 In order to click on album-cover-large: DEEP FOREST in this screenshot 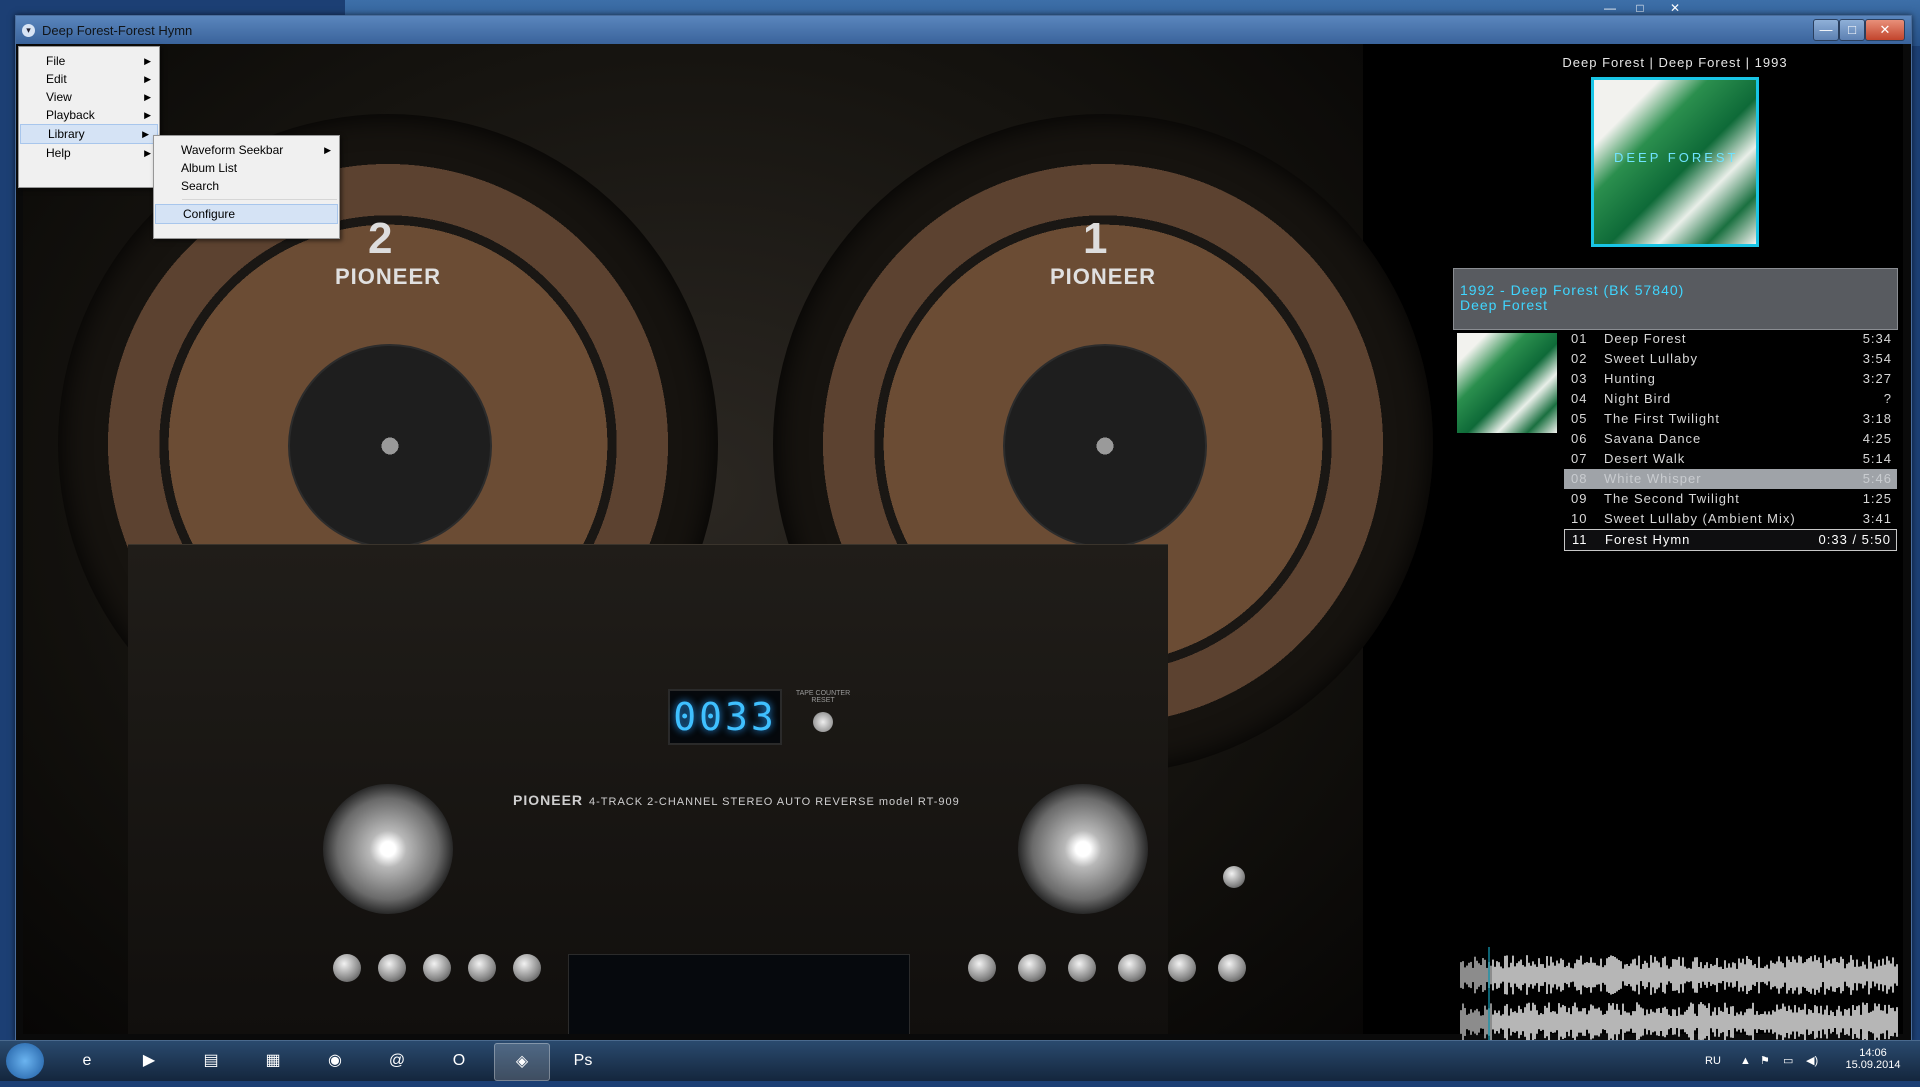, I will do `click(1675, 162)`.